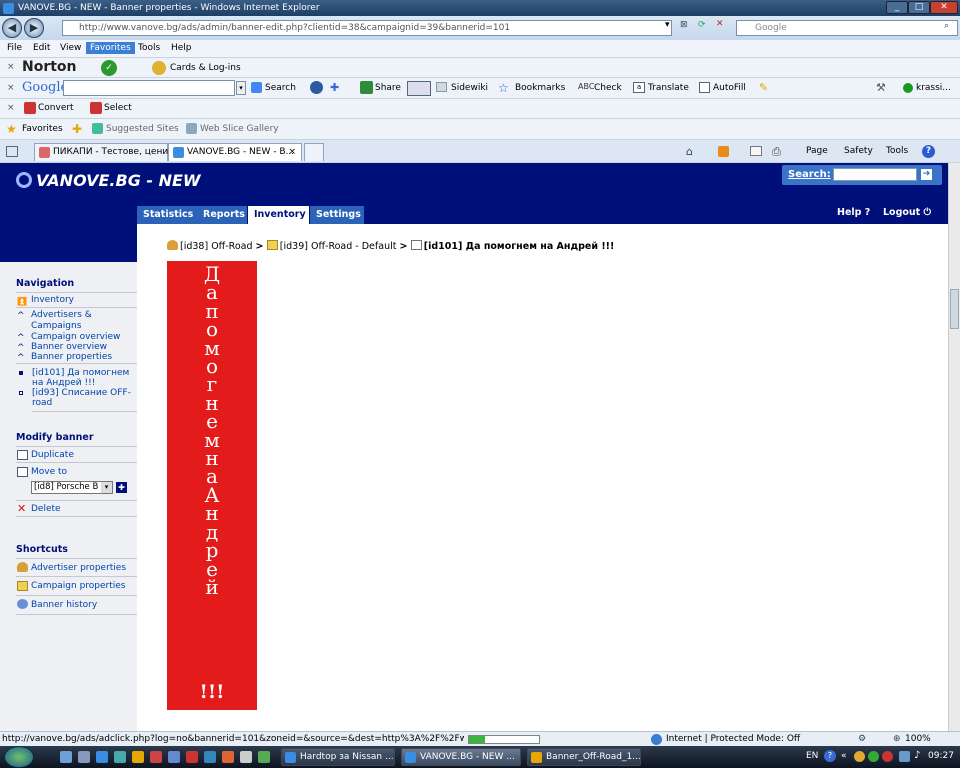 The width and height of the screenshot is (960, 768). Describe the element at coordinates (469, 88) in the screenshot. I see `sidewiki-button: Sidewiki` at that location.